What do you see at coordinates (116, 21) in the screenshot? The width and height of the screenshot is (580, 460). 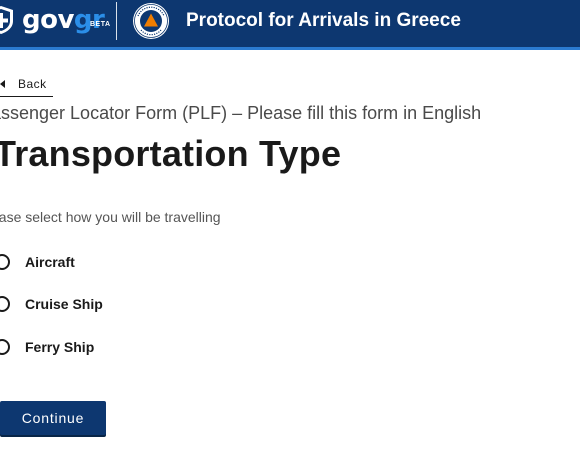 I see `header-divider` at bounding box center [116, 21].